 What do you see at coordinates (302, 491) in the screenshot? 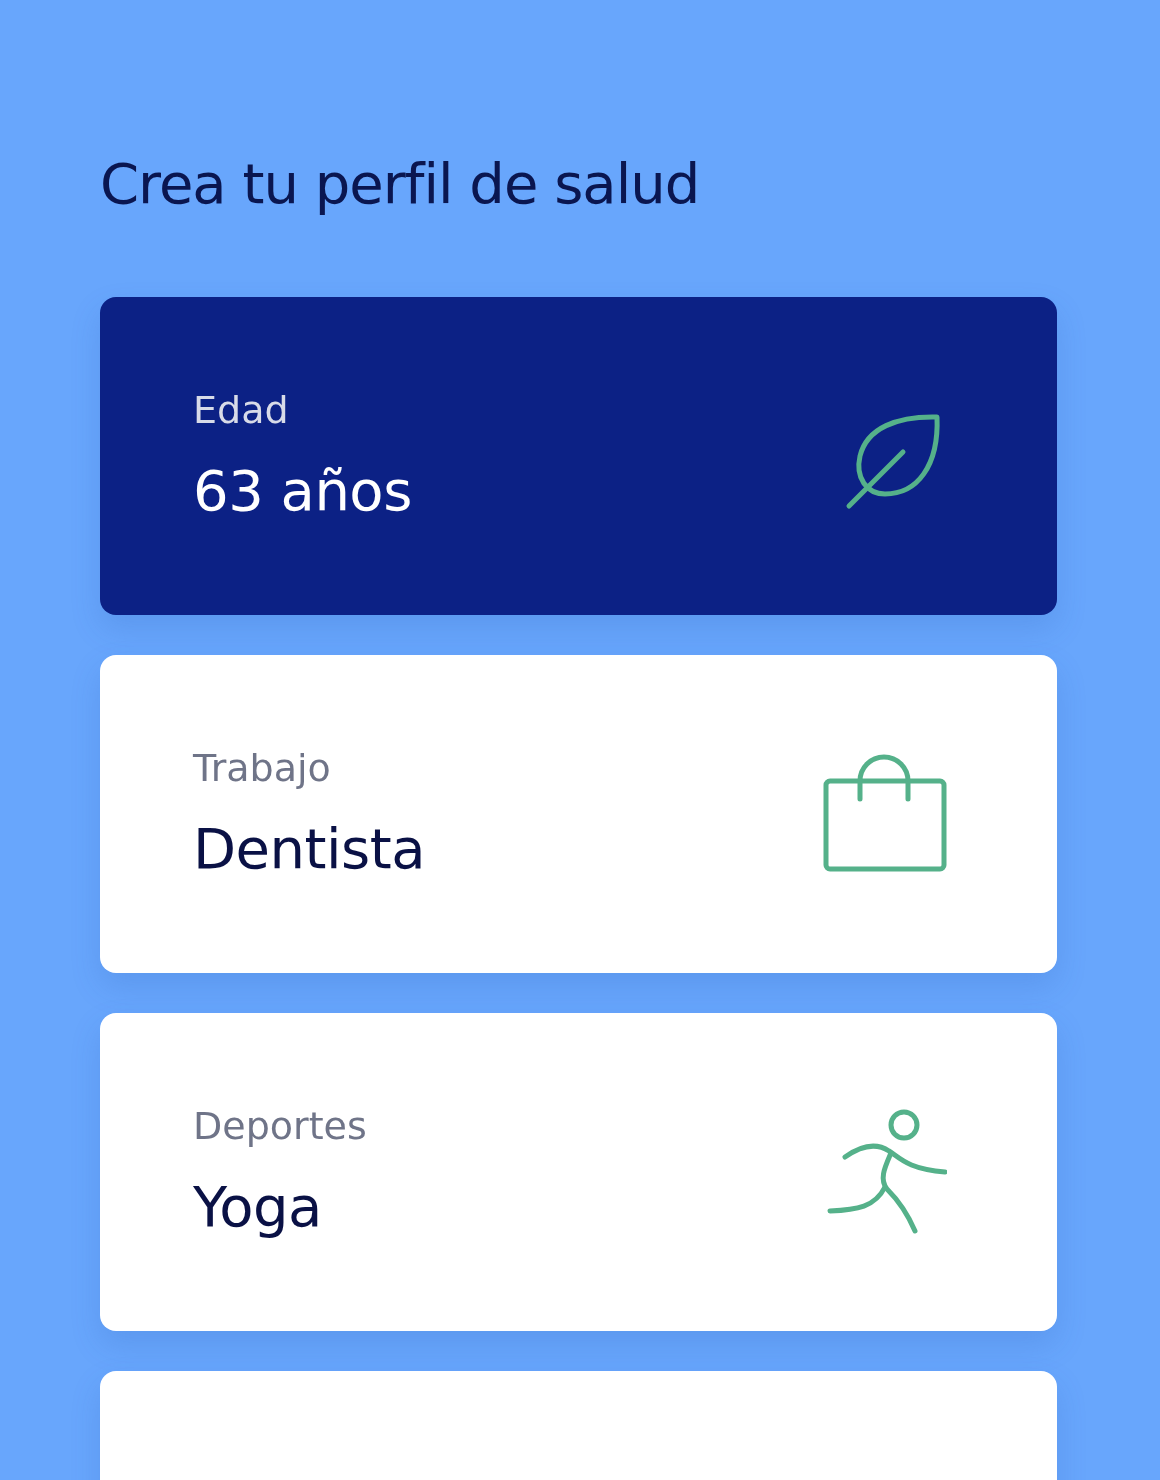
I see `card-value: 63 años` at bounding box center [302, 491].